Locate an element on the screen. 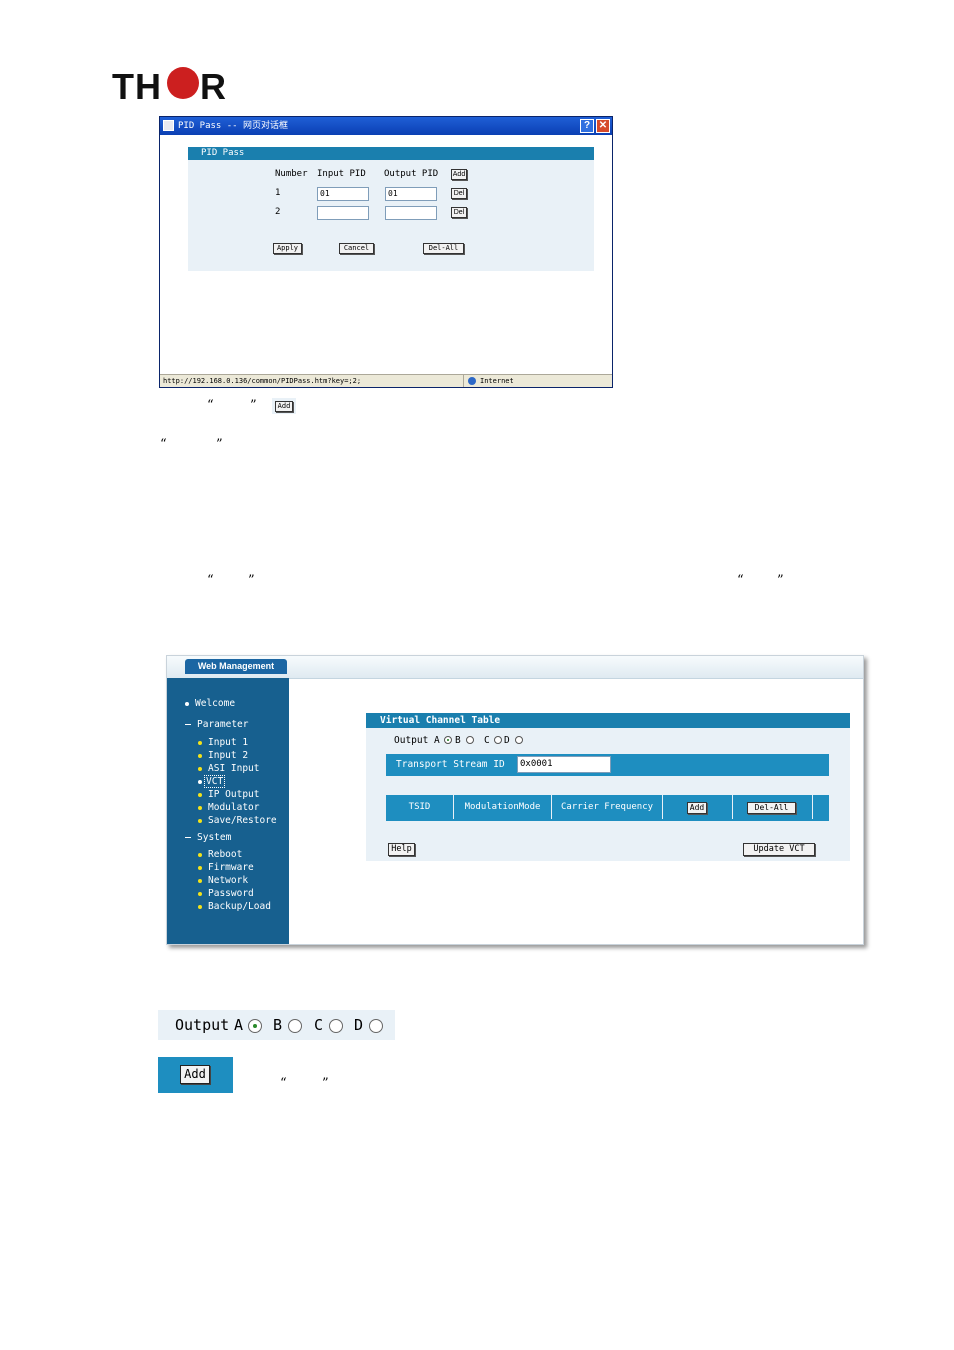  radio-d is located at coordinates (376, 1026).